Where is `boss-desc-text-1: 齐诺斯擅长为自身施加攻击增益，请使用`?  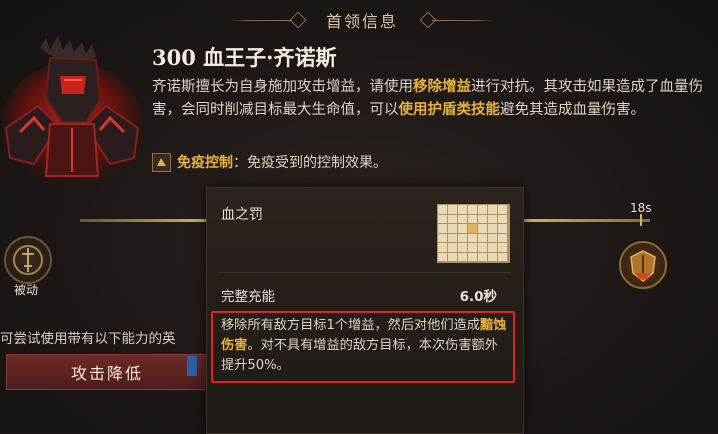 boss-desc-text-1: 齐诺斯擅长为自身施加攻击增益，请使用 is located at coordinates (282, 87).